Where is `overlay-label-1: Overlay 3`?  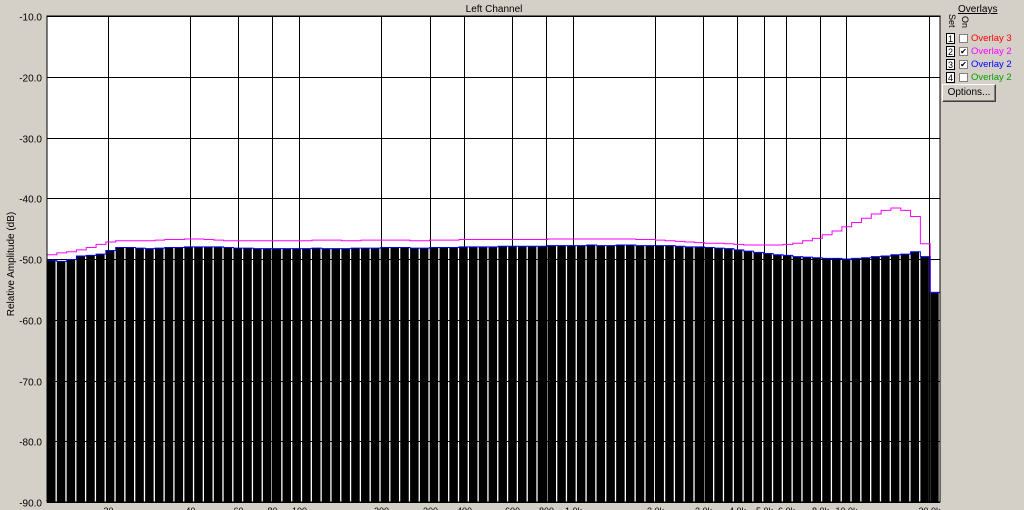 overlay-label-1: Overlay 3 is located at coordinates (991, 38).